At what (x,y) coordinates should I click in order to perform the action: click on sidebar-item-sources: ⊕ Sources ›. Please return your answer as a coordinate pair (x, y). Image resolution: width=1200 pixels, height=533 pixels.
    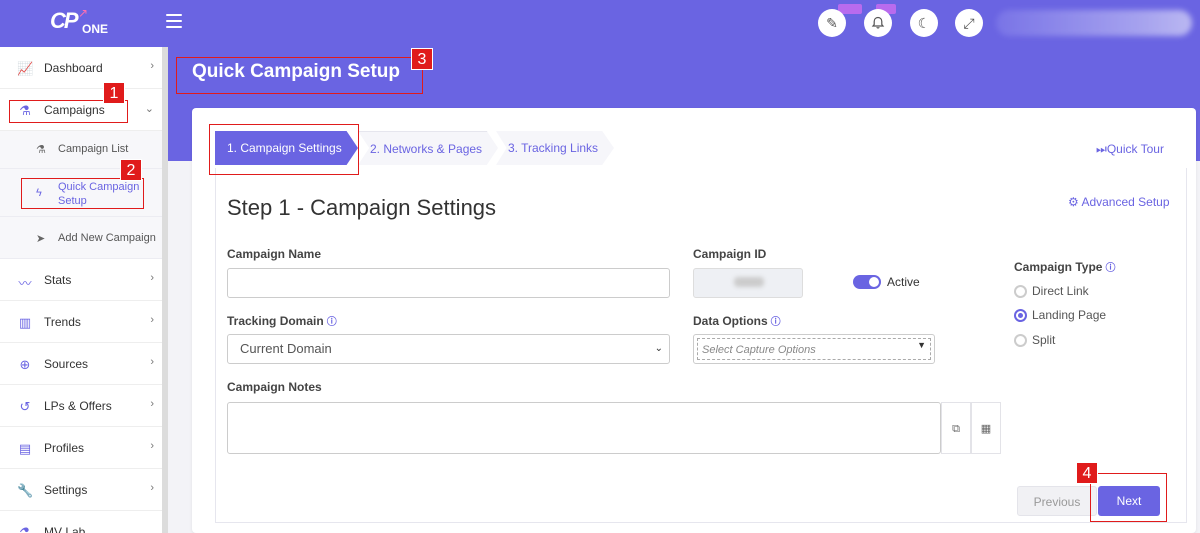
    Looking at the image, I should click on (81, 364).